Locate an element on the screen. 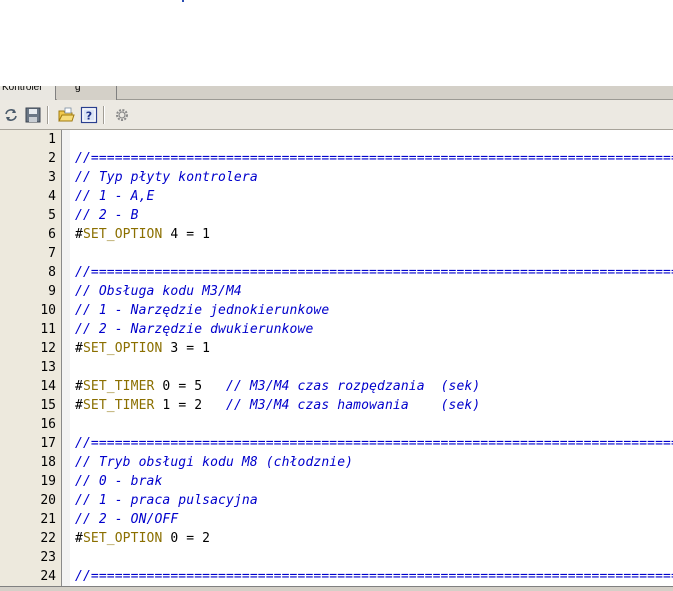  tab-second: g is located at coordinates (87, 93).